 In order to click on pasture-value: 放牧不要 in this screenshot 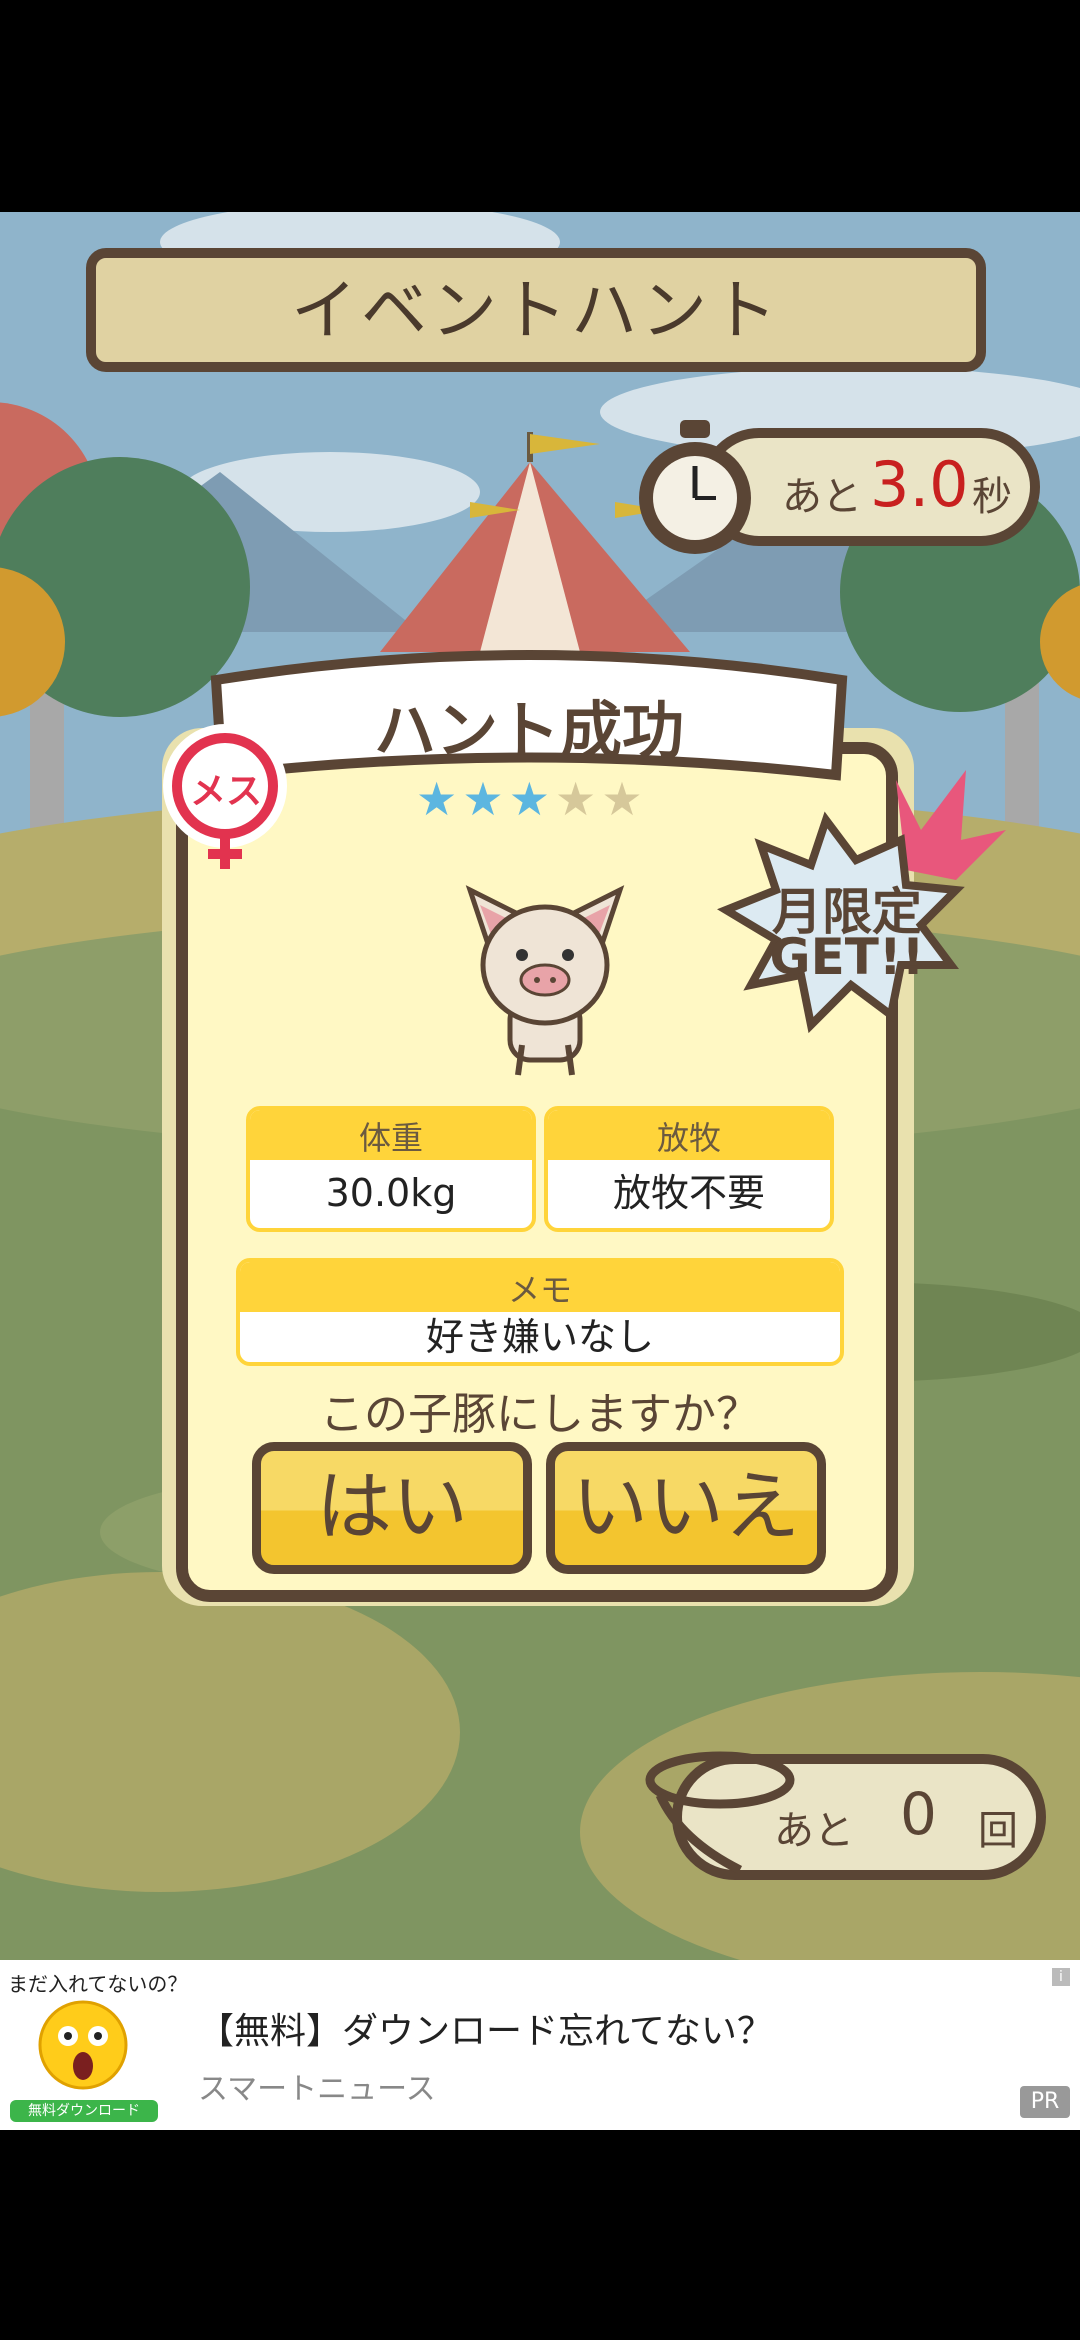, I will do `click(688, 1193)`.